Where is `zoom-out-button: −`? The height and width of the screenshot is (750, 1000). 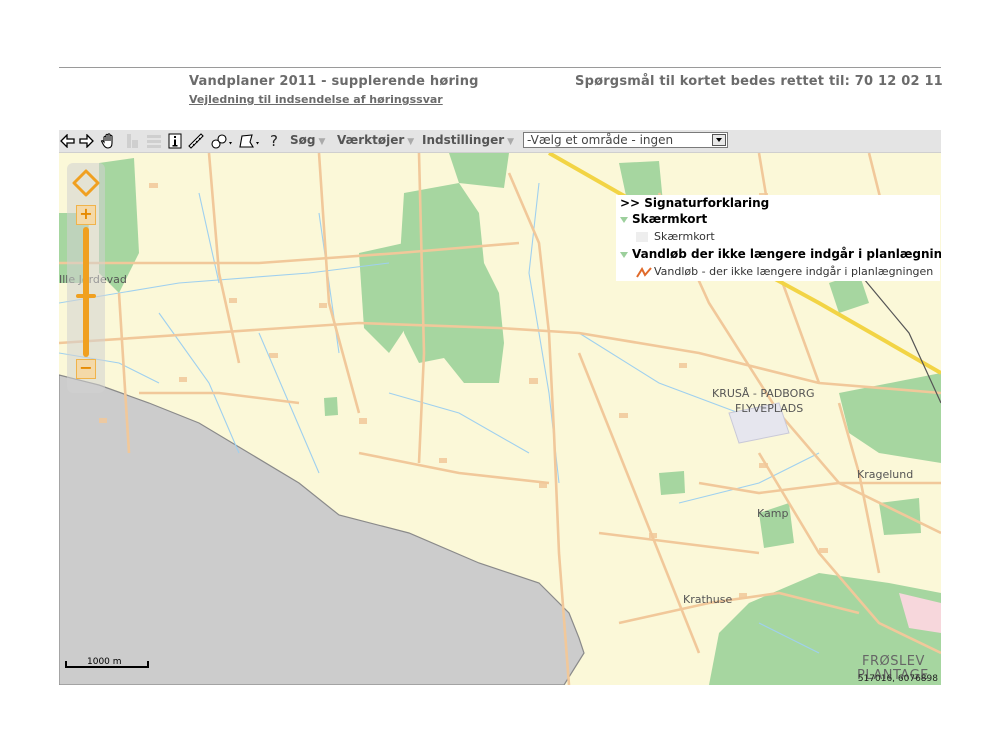
zoom-out-button: − is located at coordinates (86, 369).